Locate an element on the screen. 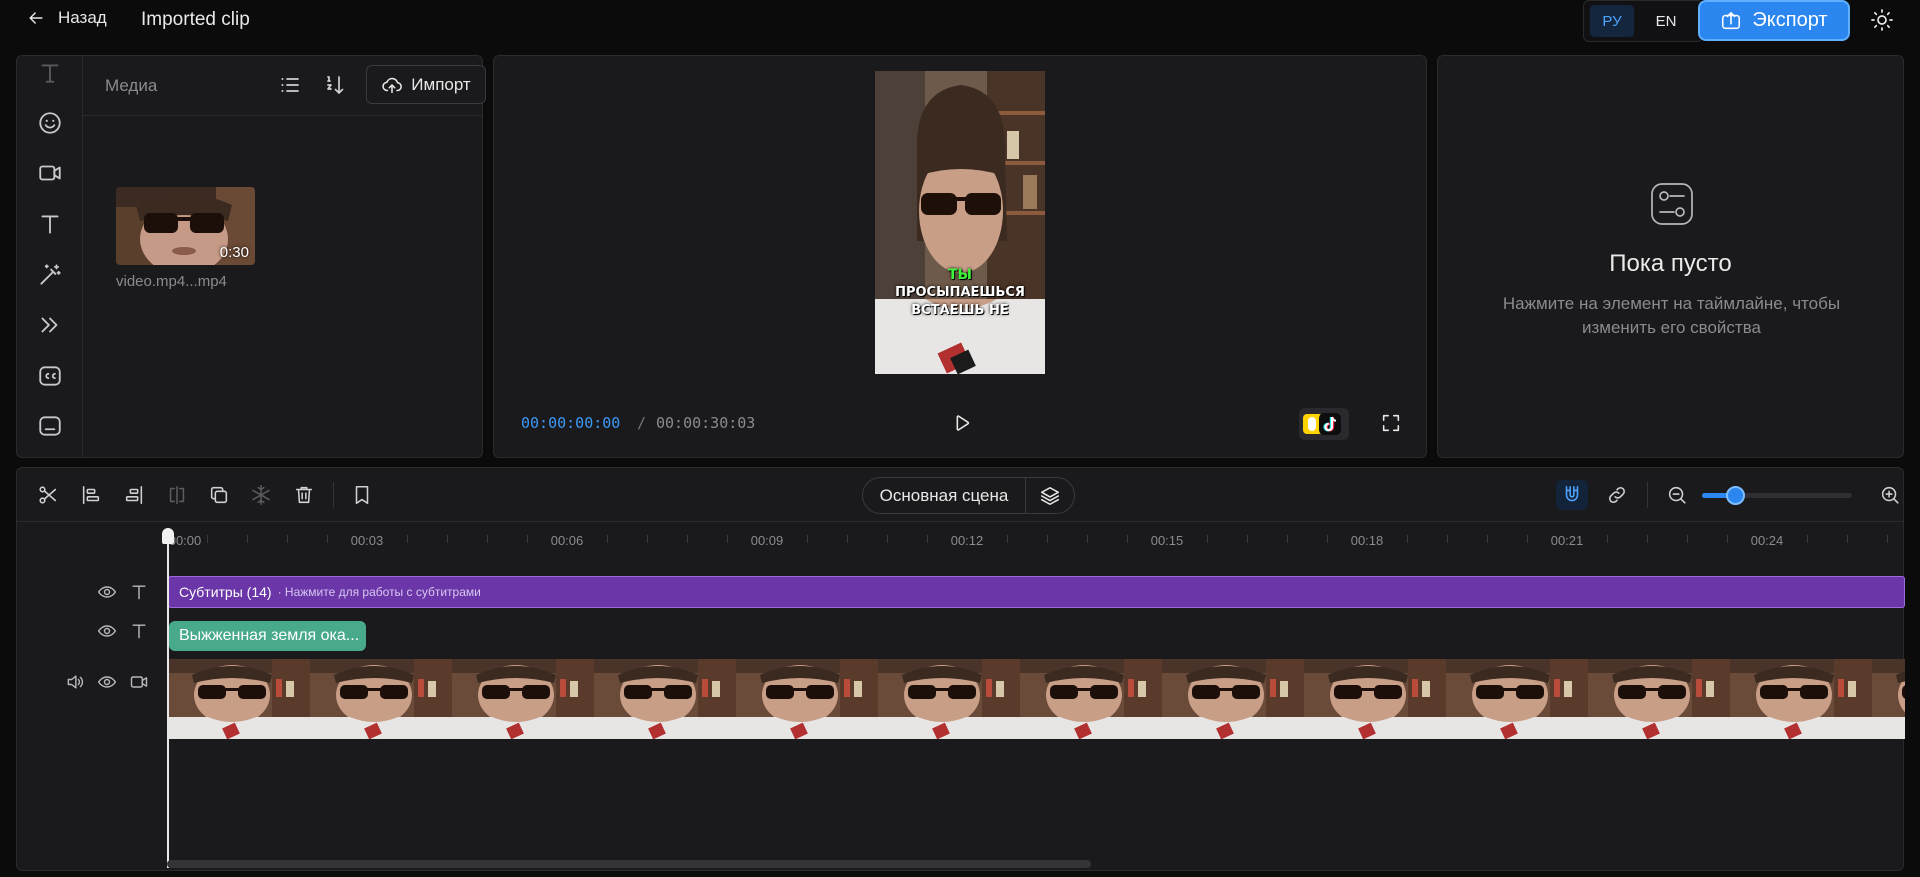 The width and height of the screenshot is (1920, 877). rail-captions-icon is located at coordinates (50, 376).